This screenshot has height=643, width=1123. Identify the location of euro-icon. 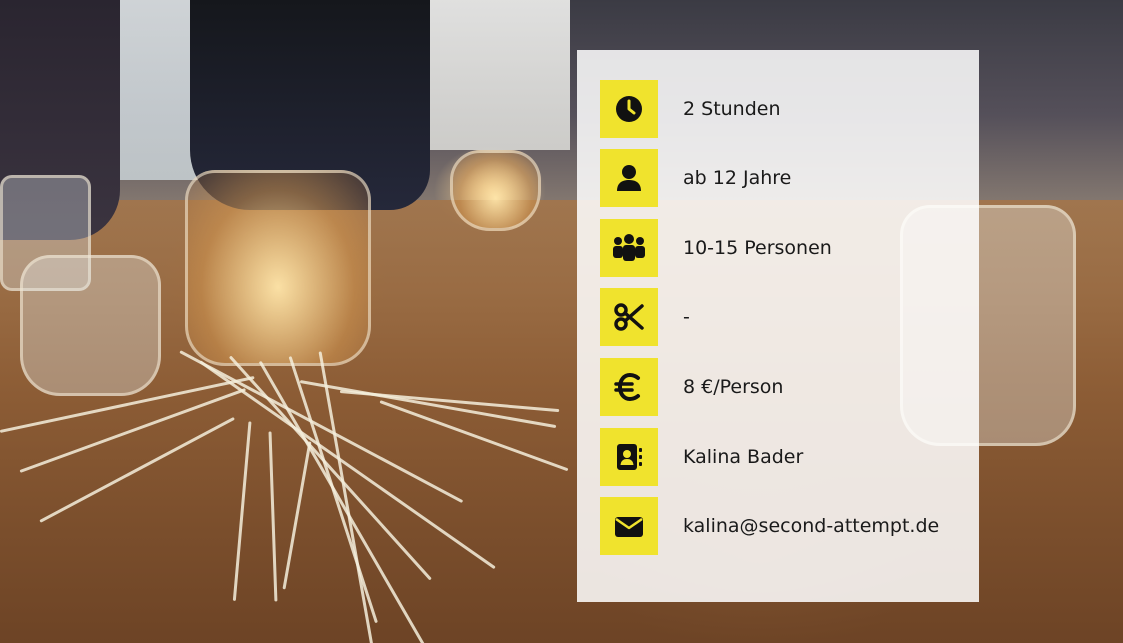
(629, 387).